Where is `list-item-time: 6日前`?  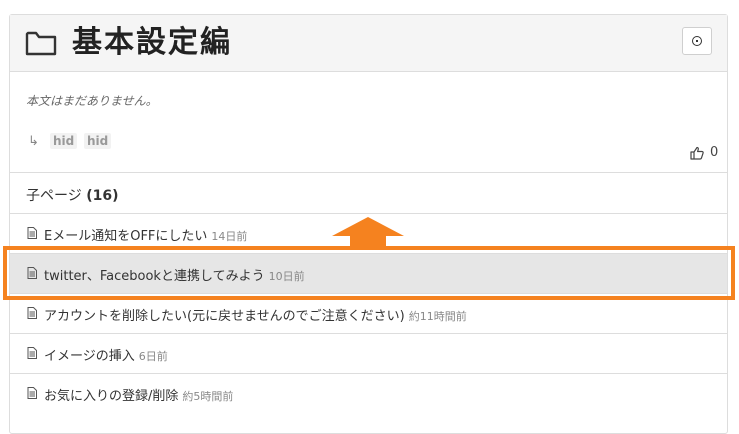
list-item-time: 6日前 is located at coordinates (153, 356).